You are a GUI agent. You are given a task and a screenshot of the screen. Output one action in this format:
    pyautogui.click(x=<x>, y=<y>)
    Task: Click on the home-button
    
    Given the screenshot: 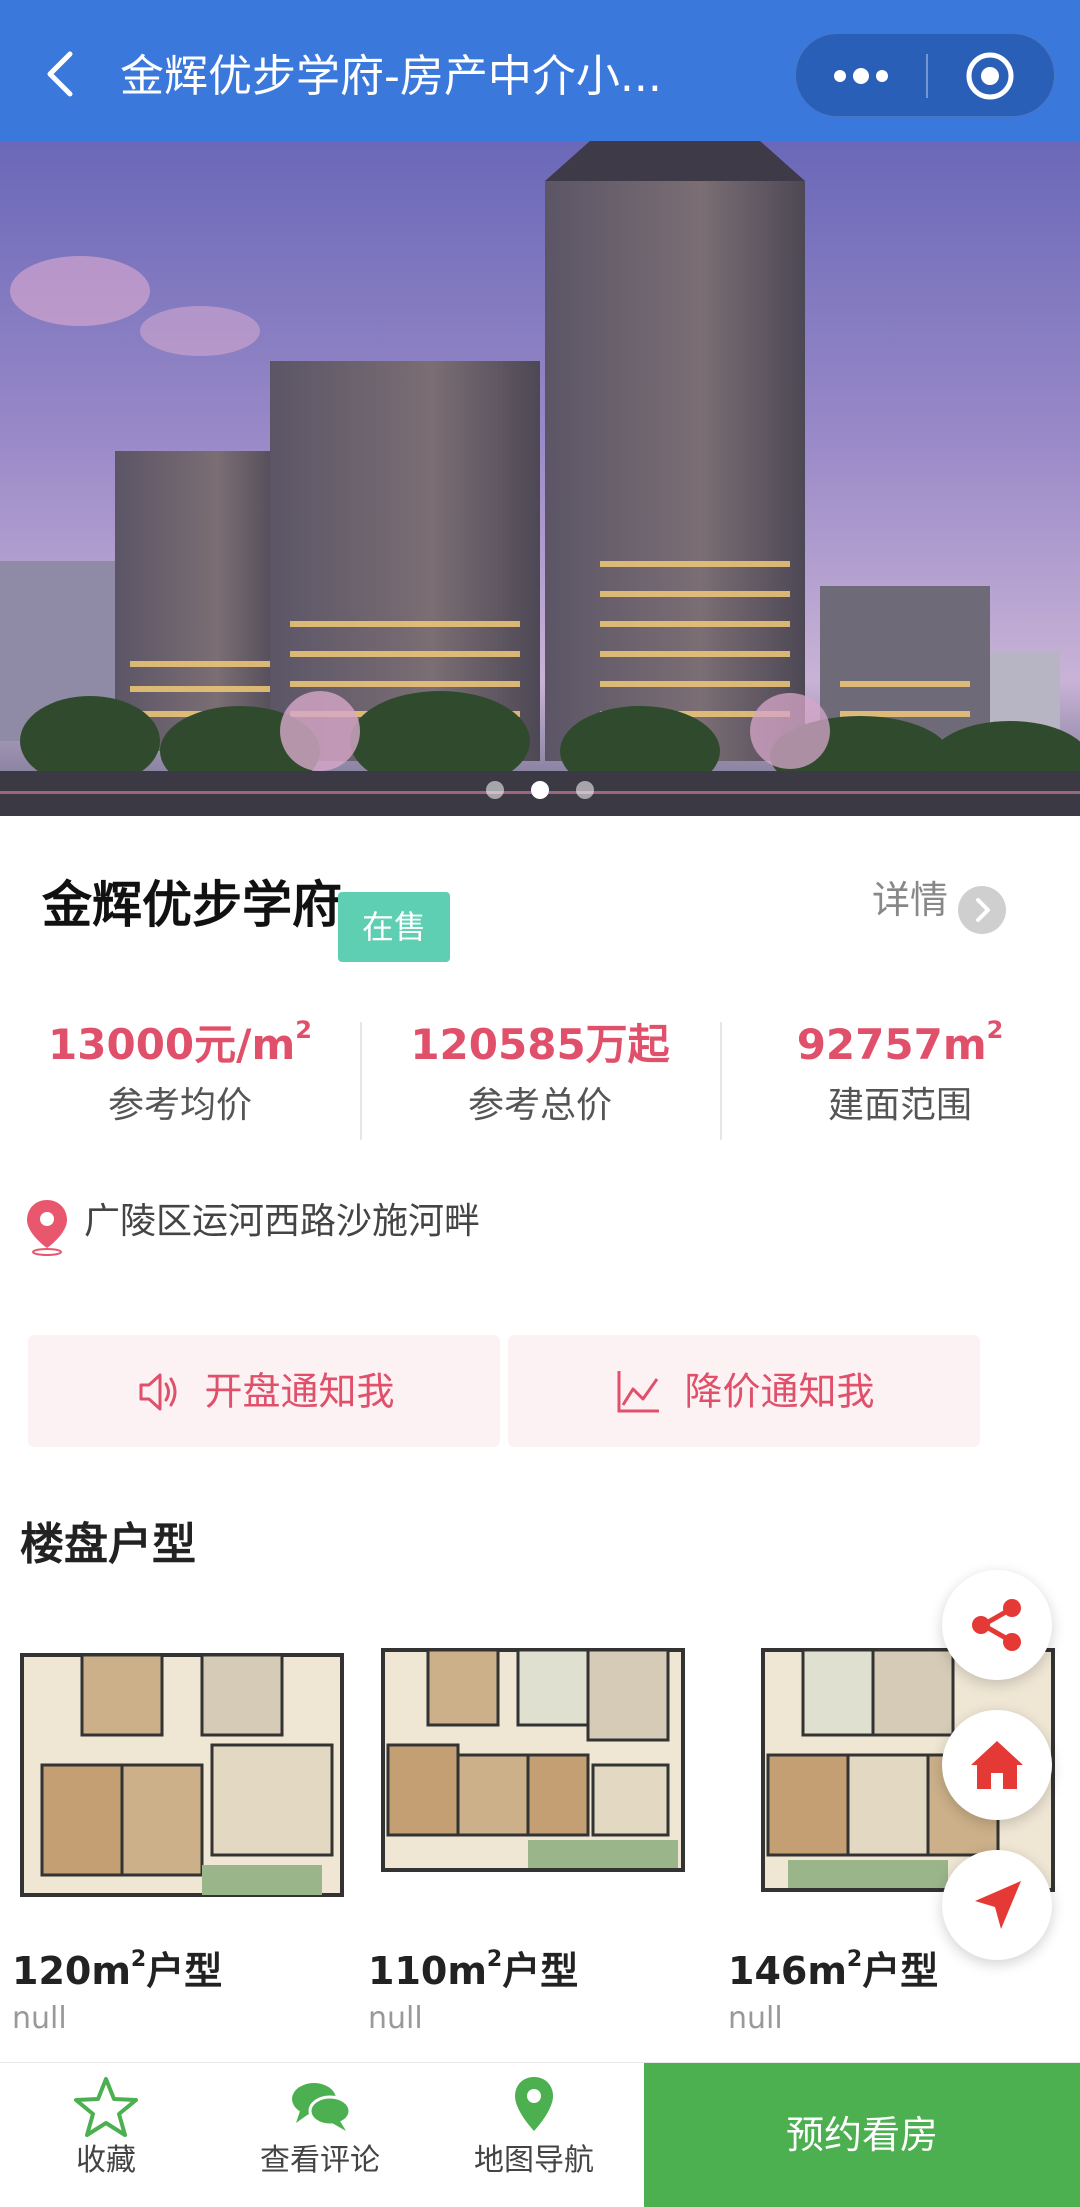 What is the action you would take?
    pyautogui.click(x=997, y=1765)
    